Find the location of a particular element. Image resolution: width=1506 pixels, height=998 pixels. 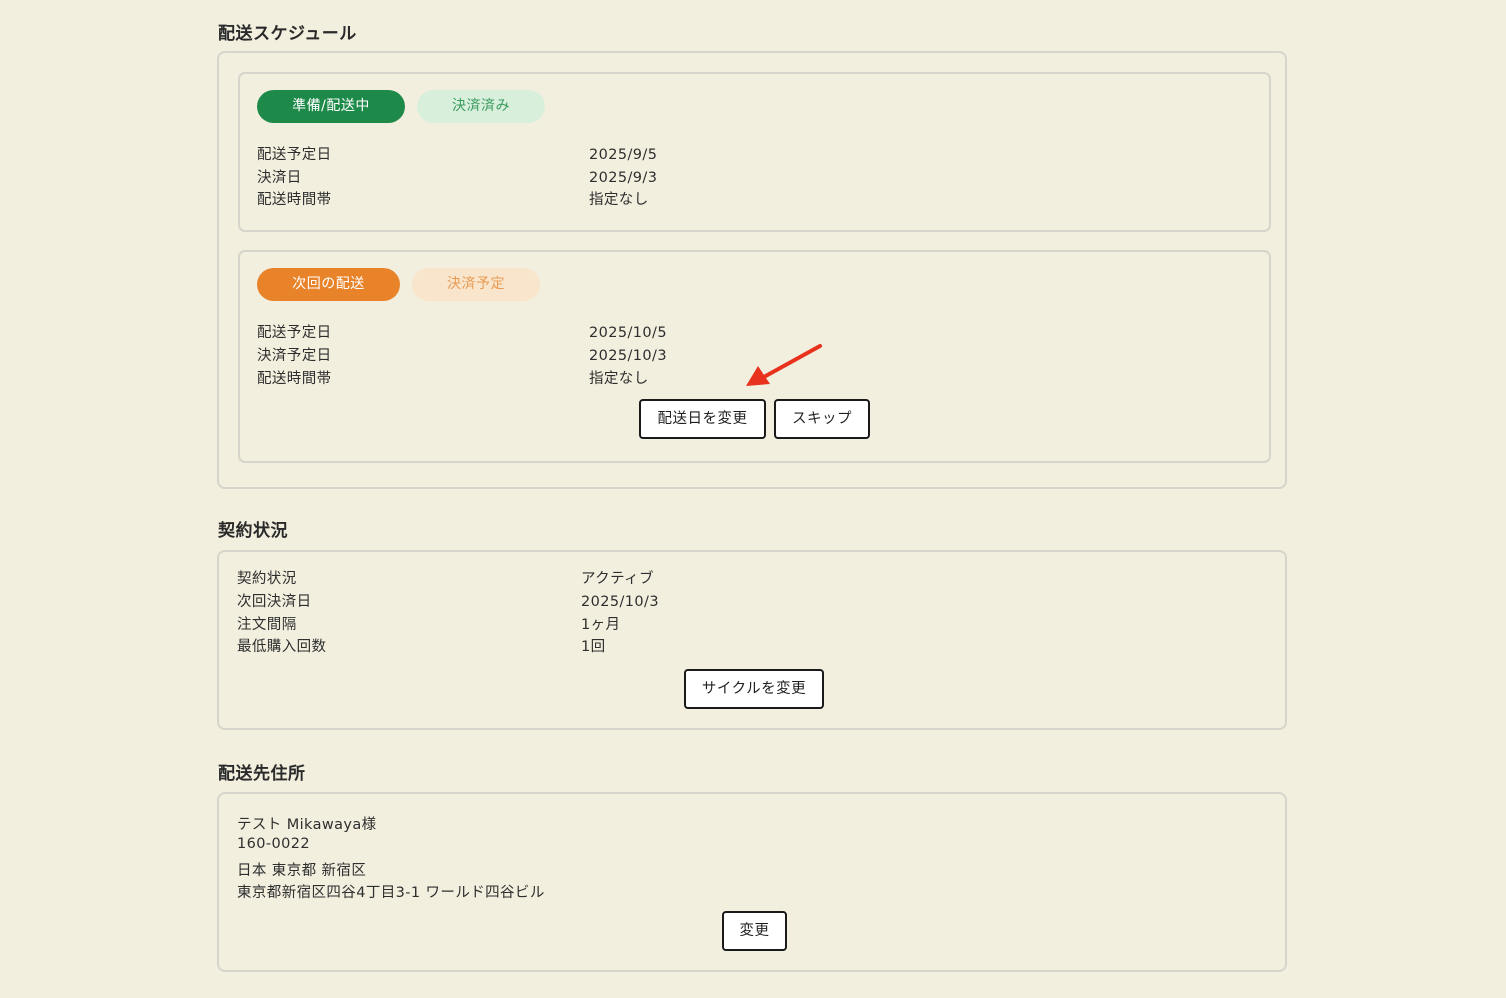

row-label-contract-status: 契約状況 is located at coordinates (267, 579).